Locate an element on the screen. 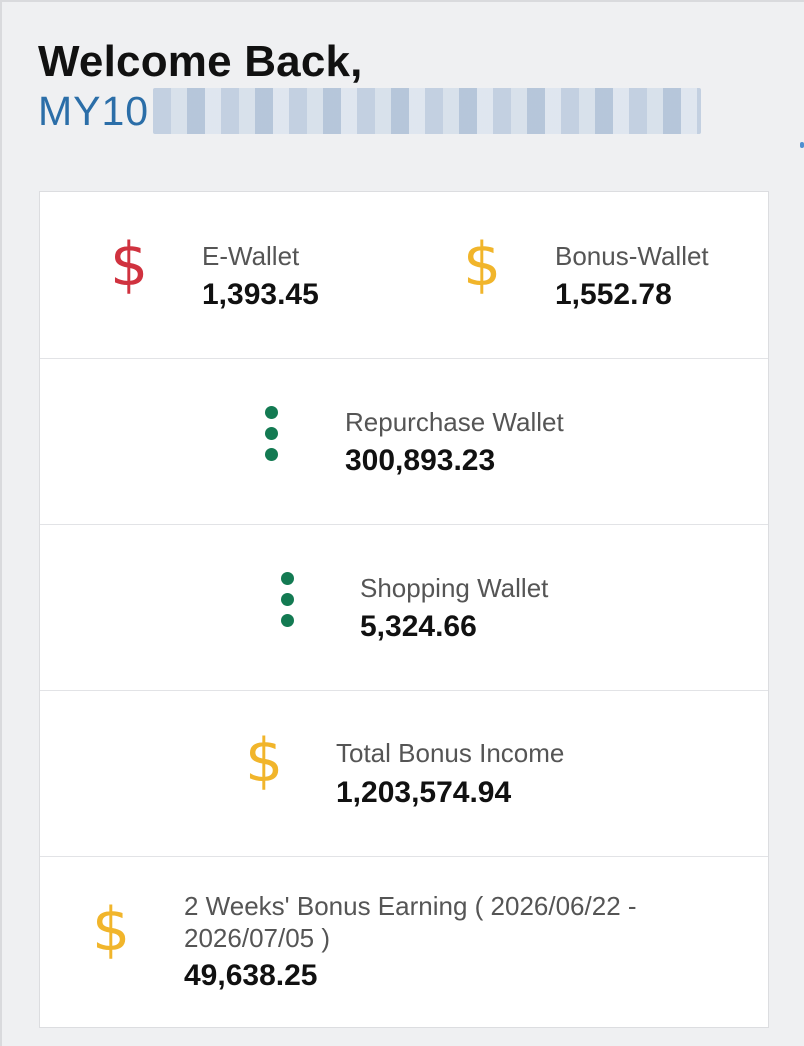 This screenshot has height=1046, width=804. shopping-wallet-row: Shopping Wallet 5,324.66 is located at coordinates (404, 608).